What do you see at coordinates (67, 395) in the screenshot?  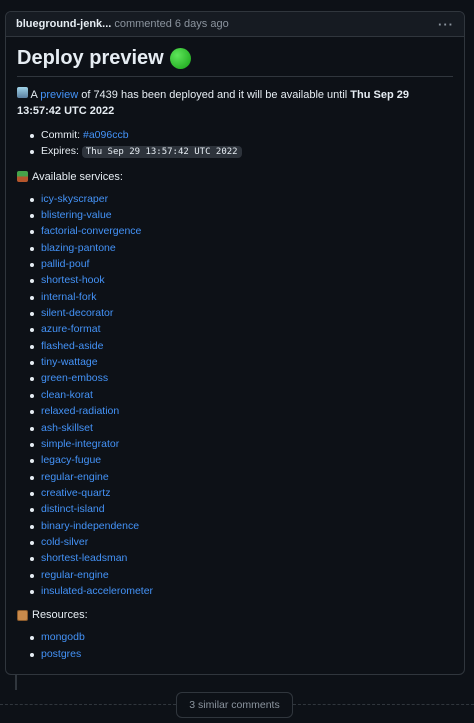 I see `service-link: clean-korat` at bounding box center [67, 395].